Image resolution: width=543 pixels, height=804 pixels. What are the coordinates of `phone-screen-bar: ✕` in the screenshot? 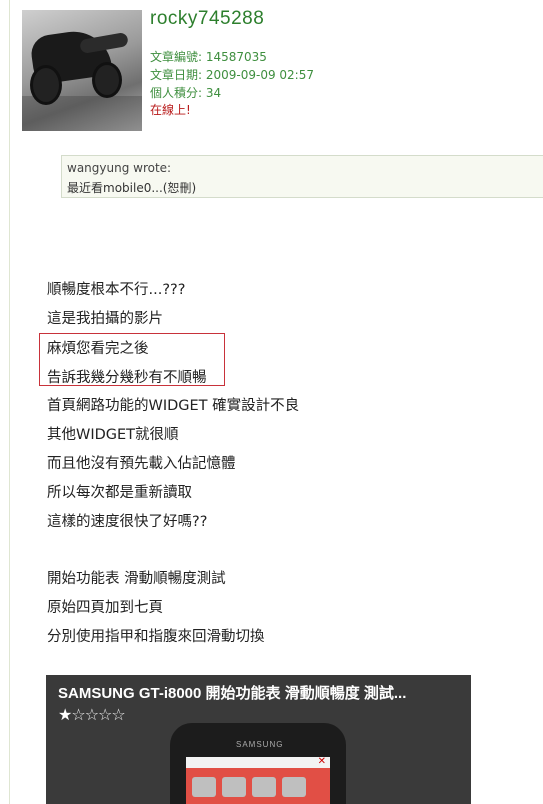 It's located at (258, 762).